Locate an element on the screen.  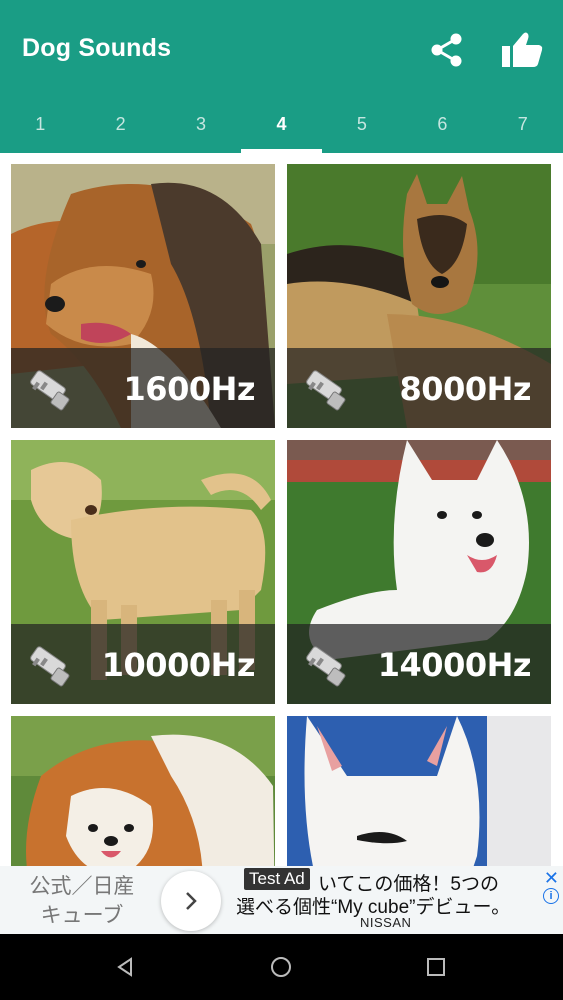
sound-card-spitz: 14000Hz is located at coordinates (419, 572).